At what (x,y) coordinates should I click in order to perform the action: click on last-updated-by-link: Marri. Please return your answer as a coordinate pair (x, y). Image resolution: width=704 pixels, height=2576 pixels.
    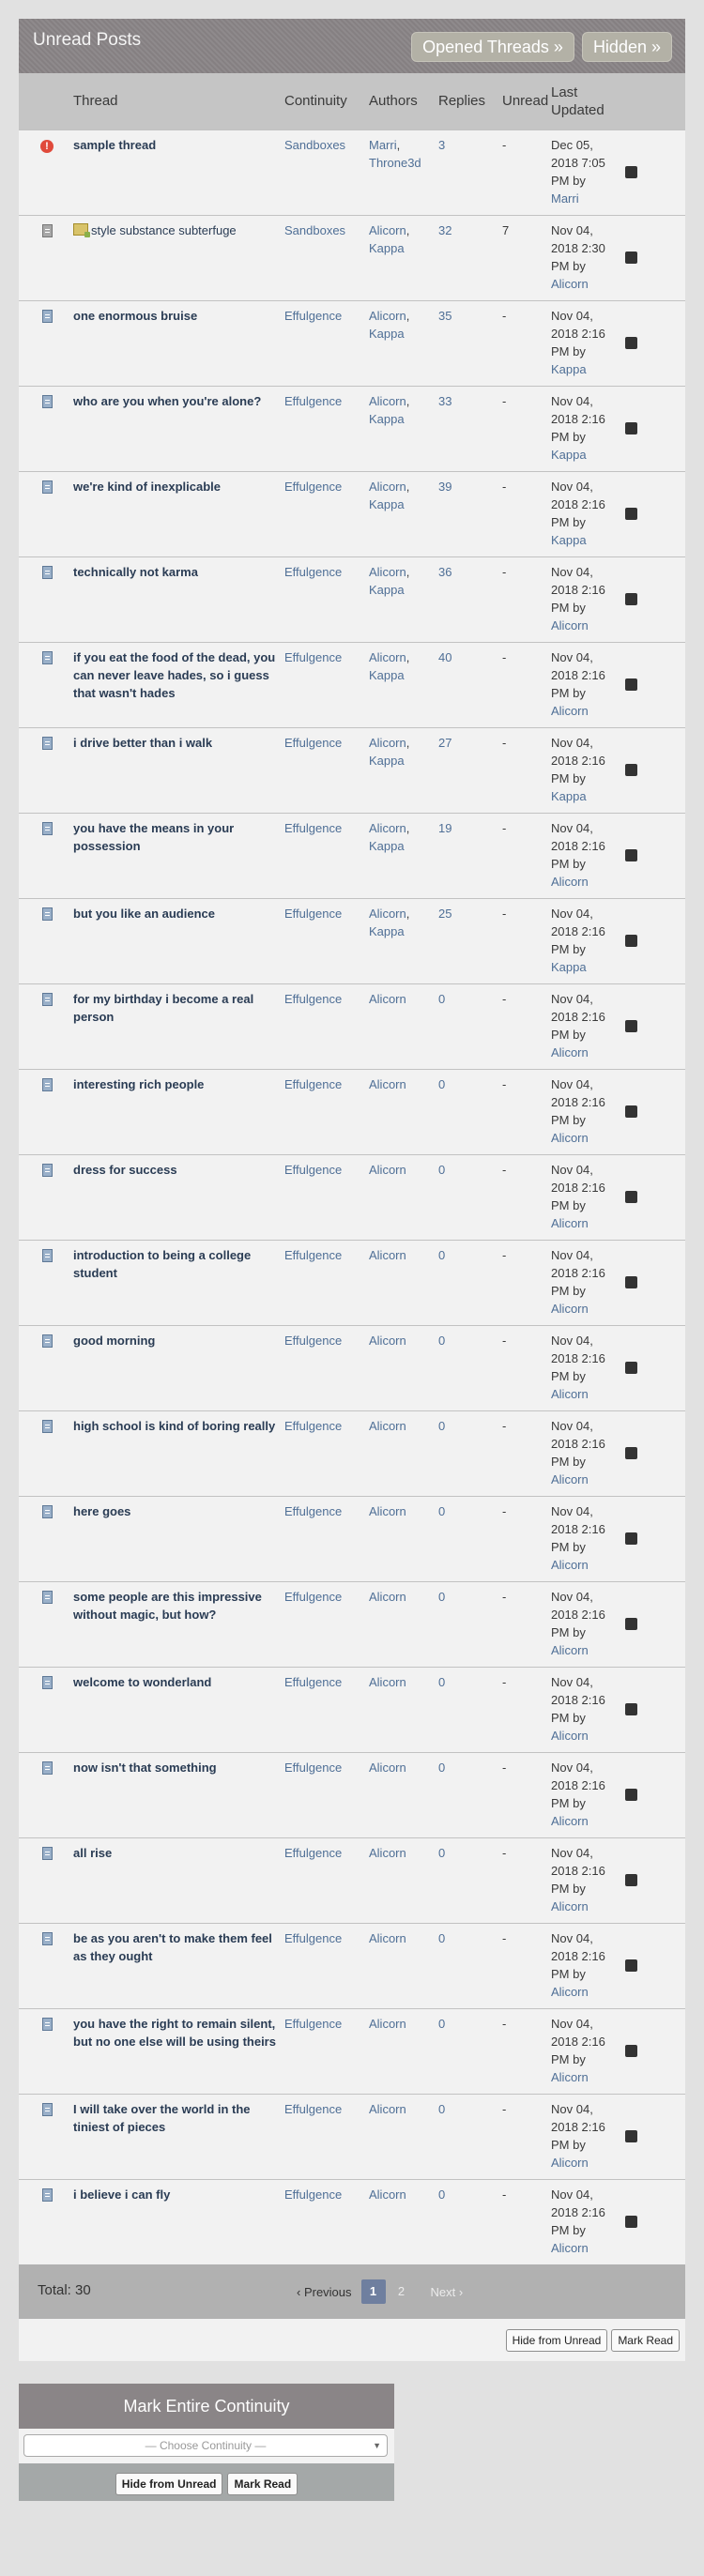
    Looking at the image, I should click on (565, 198).